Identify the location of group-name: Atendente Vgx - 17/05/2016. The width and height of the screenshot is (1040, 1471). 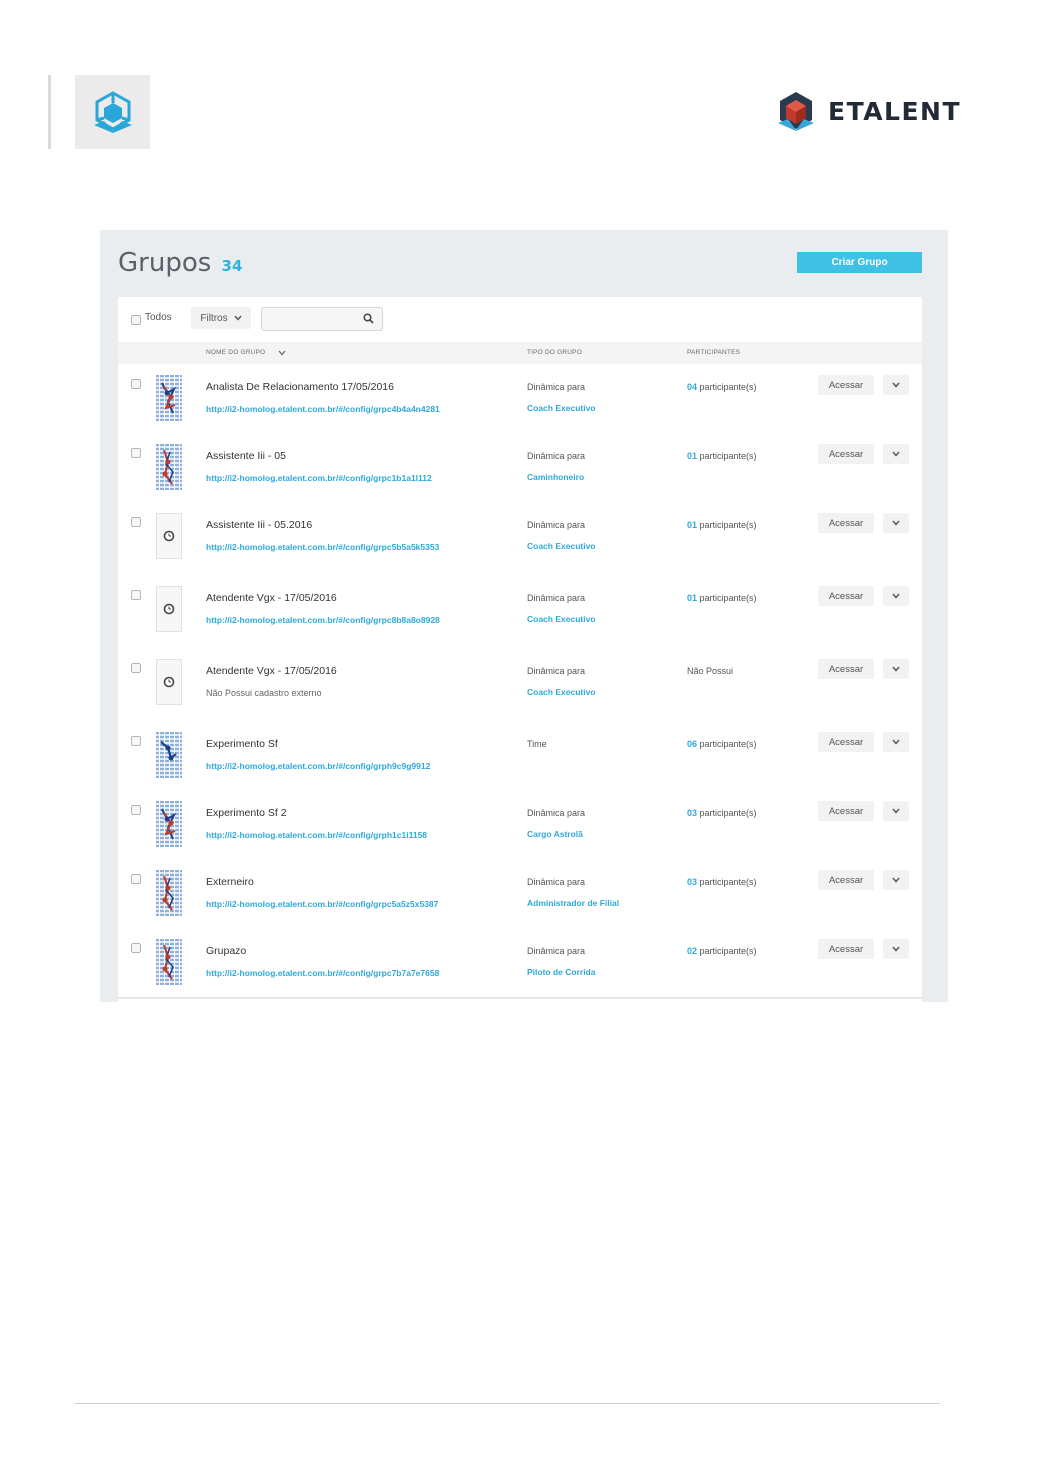
(271, 598).